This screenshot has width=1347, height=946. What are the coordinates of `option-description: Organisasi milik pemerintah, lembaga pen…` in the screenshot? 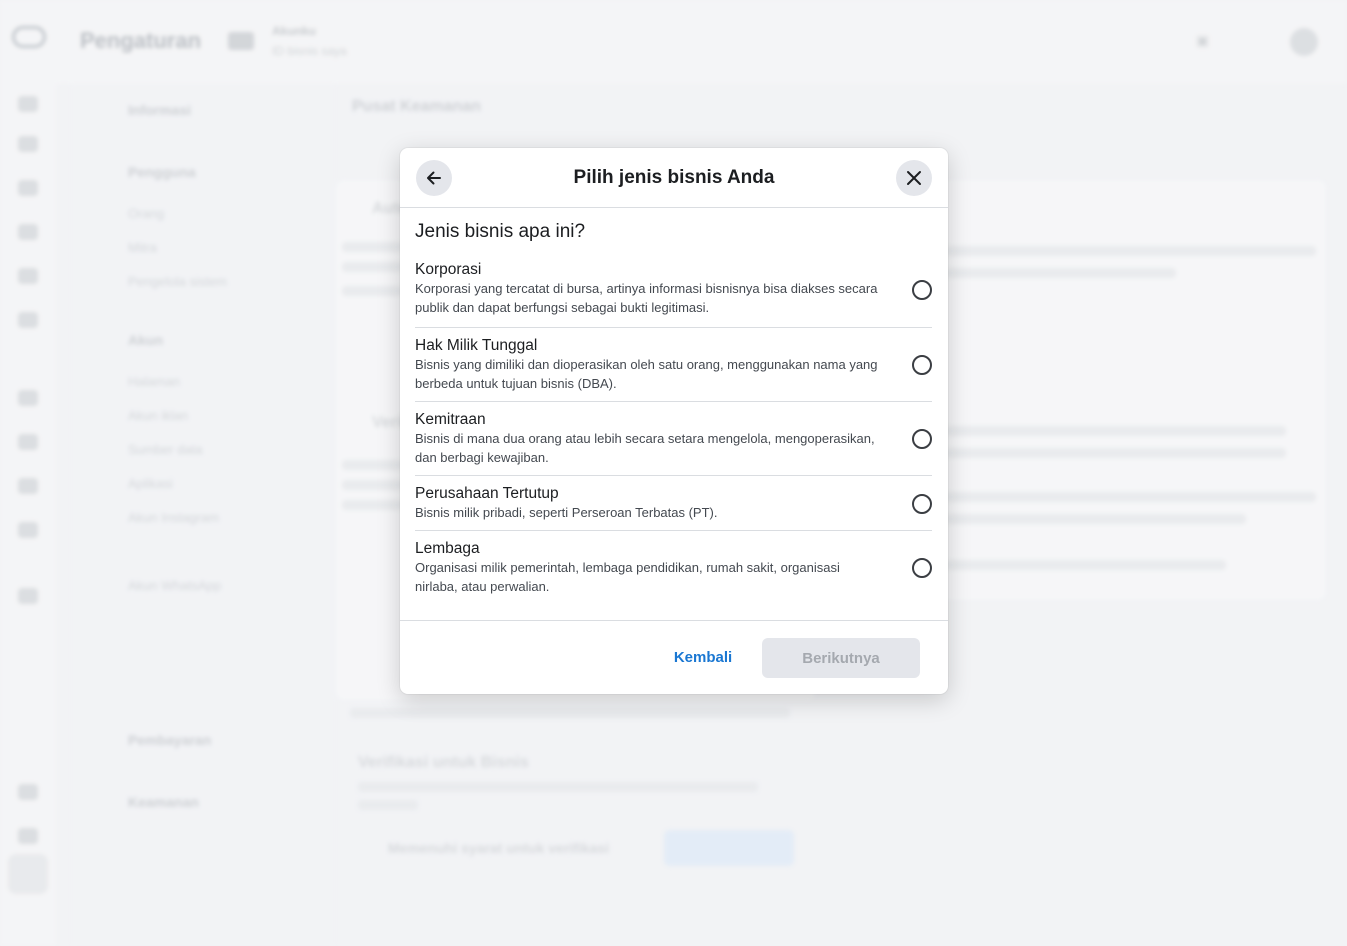 It's located at (627, 577).